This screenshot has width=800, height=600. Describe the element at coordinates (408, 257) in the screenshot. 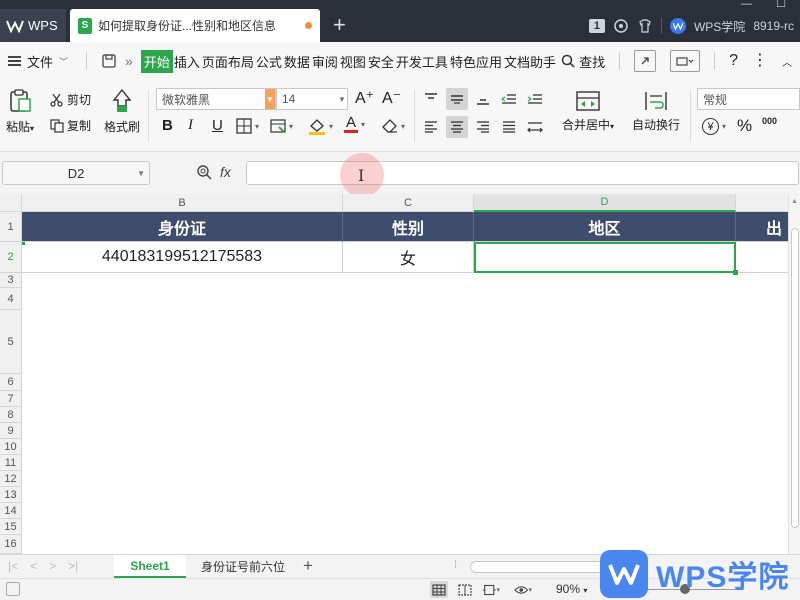

I see `cell-c2: 女` at that location.